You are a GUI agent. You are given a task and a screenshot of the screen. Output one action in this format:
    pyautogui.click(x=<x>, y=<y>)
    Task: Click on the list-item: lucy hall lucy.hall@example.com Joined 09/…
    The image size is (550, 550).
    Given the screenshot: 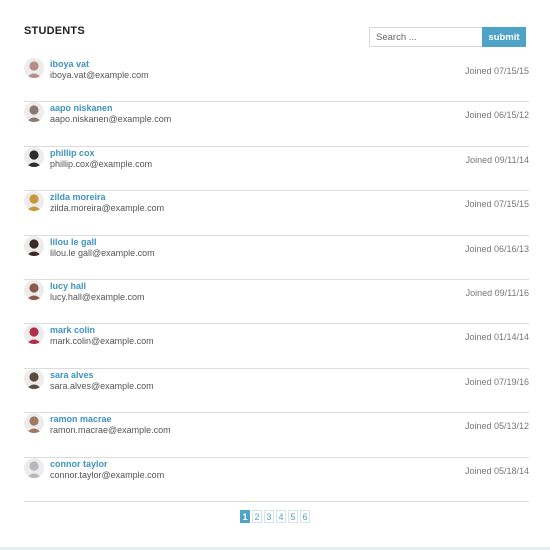 What is the action you would take?
    pyautogui.click(x=276, y=302)
    